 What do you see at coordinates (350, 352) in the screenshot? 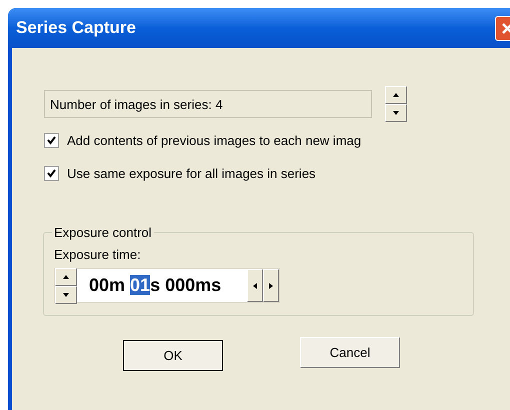
I see `dialog-button: Cancel` at bounding box center [350, 352].